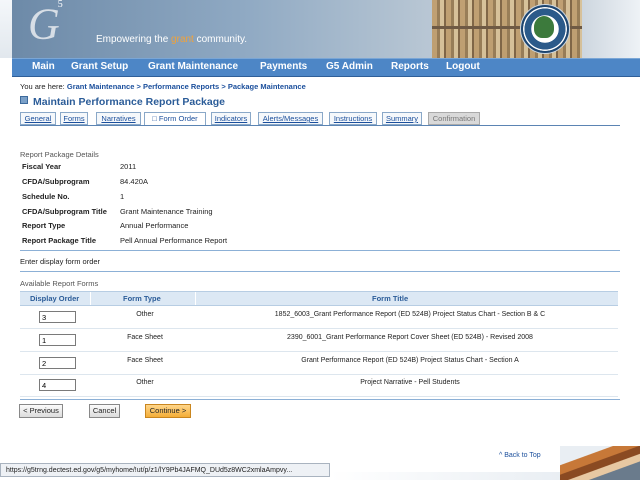 The height and width of the screenshot is (480, 640). Describe the element at coordinates (42, 86) in the screenshot. I see `breadcrumb-prefix: You are here:` at that location.